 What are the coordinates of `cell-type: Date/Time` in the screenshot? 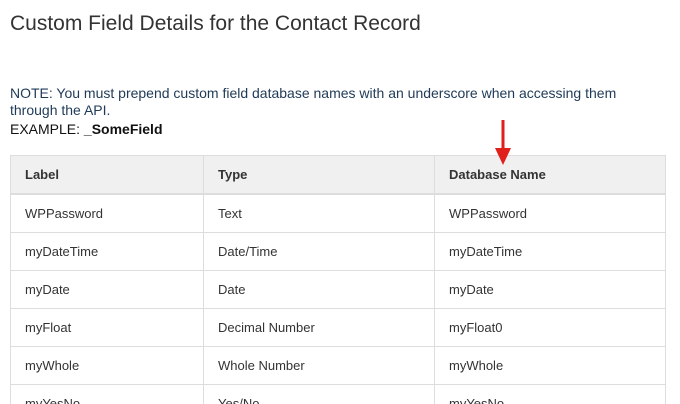 It's located at (319, 251).